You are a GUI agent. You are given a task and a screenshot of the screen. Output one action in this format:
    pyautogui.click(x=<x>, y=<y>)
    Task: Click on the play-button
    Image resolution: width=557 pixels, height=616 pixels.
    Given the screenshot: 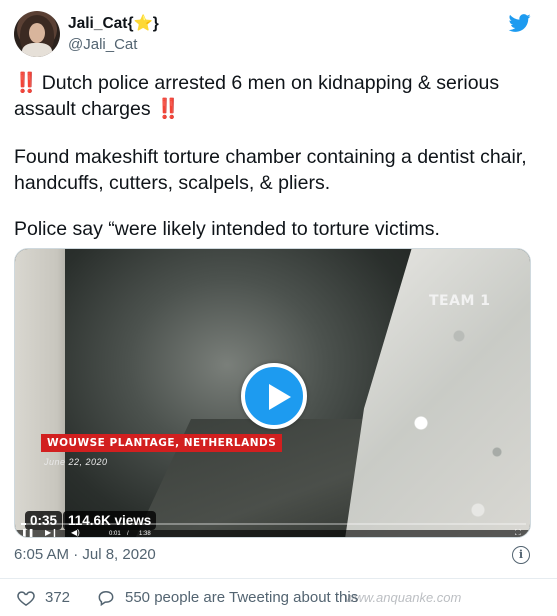 What is the action you would take?
    pyautogui.click(x=274, y=396)
    